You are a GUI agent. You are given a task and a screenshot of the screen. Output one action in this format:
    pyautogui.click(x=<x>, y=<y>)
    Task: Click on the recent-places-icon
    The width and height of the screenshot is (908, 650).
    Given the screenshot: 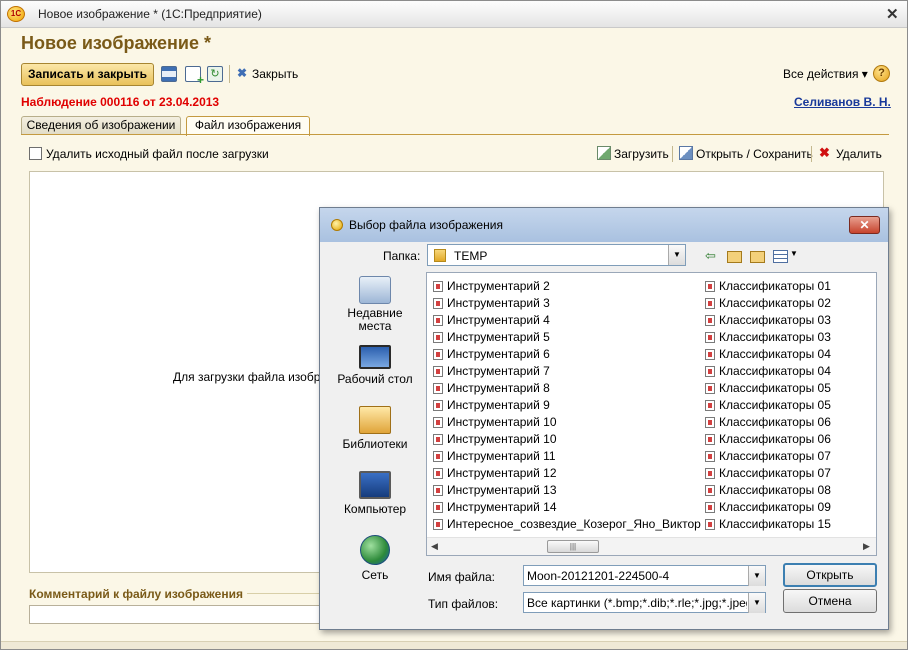 What is the action you would take?
    pyautogui.click(x=375, y=290)
    